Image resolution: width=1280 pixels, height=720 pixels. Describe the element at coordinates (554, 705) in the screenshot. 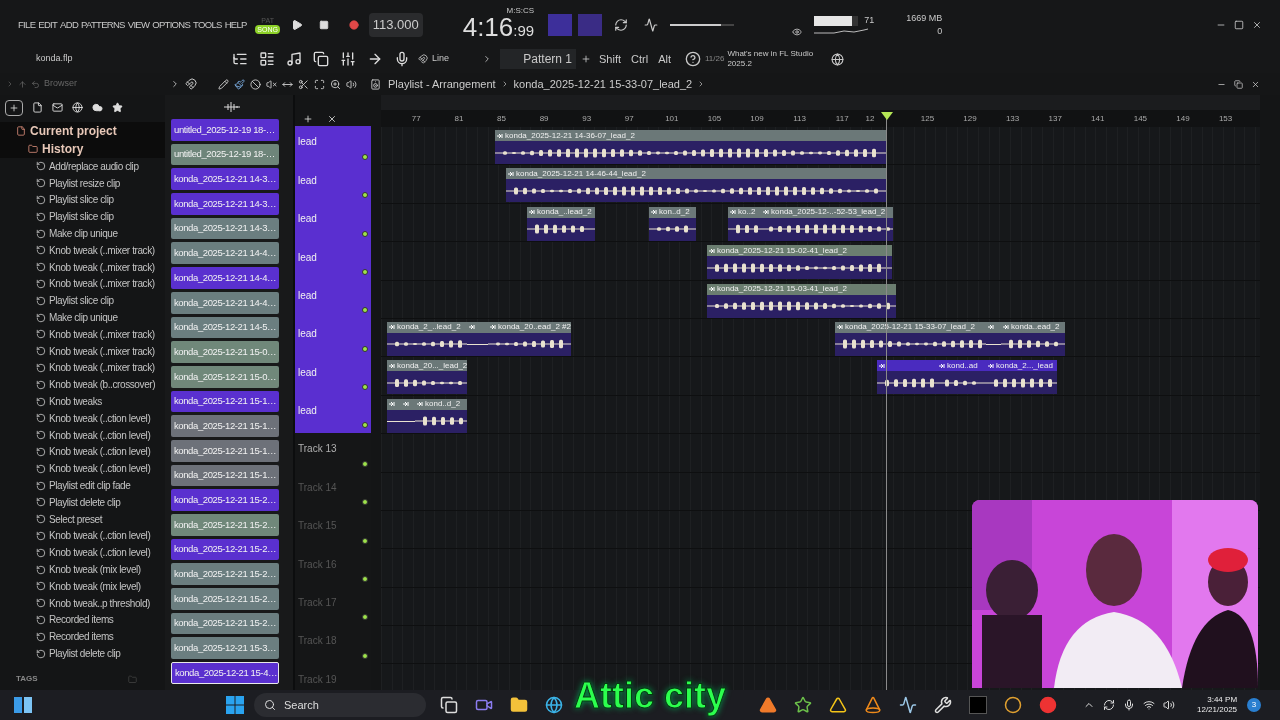

I see `browser-icon` at that location.